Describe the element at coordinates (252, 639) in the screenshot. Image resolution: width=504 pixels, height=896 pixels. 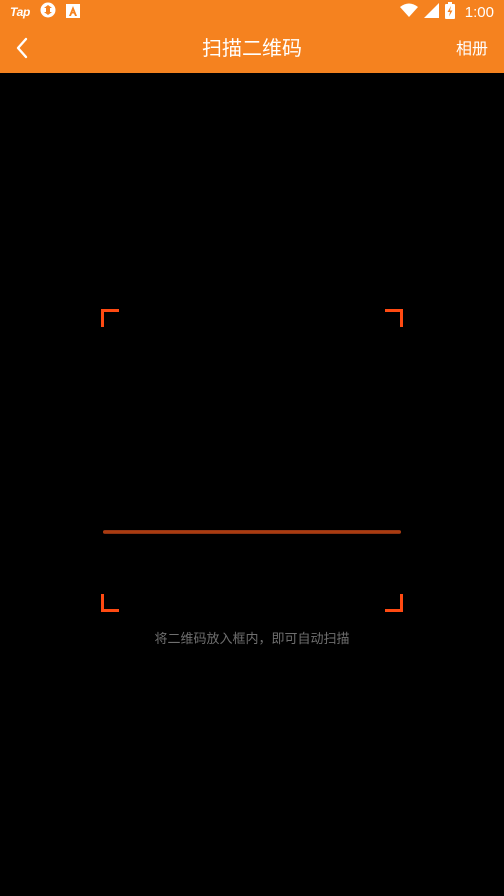
I see `scan-hint: 将二维码放入框内，即可自动扫描` at that location.